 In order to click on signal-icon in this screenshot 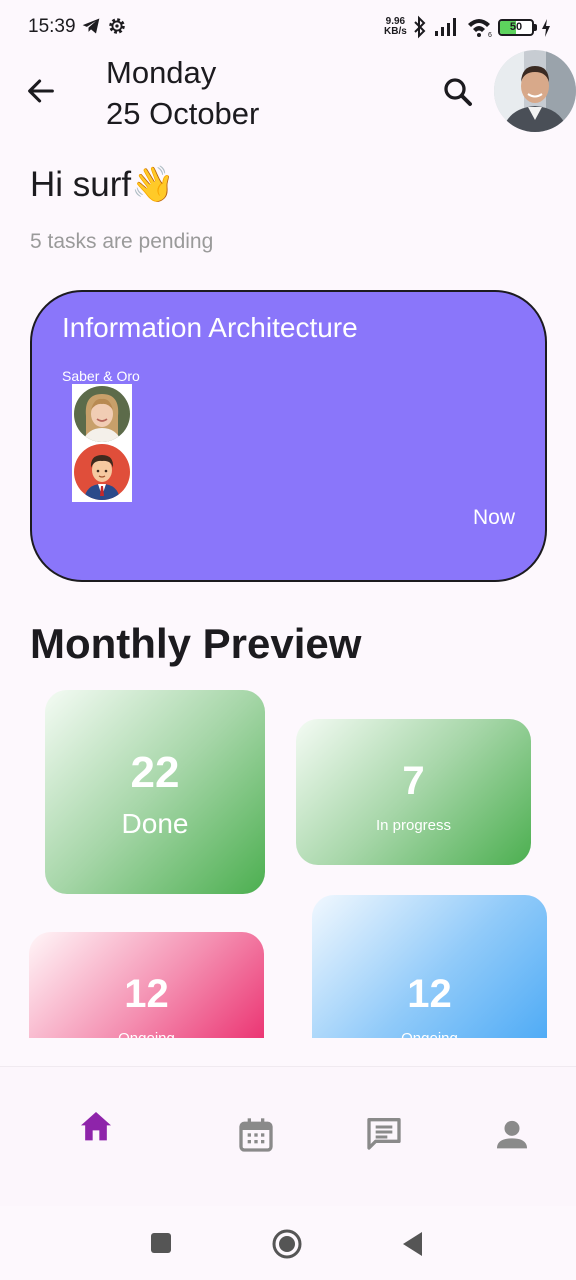, I will do `click(445, 27)`.